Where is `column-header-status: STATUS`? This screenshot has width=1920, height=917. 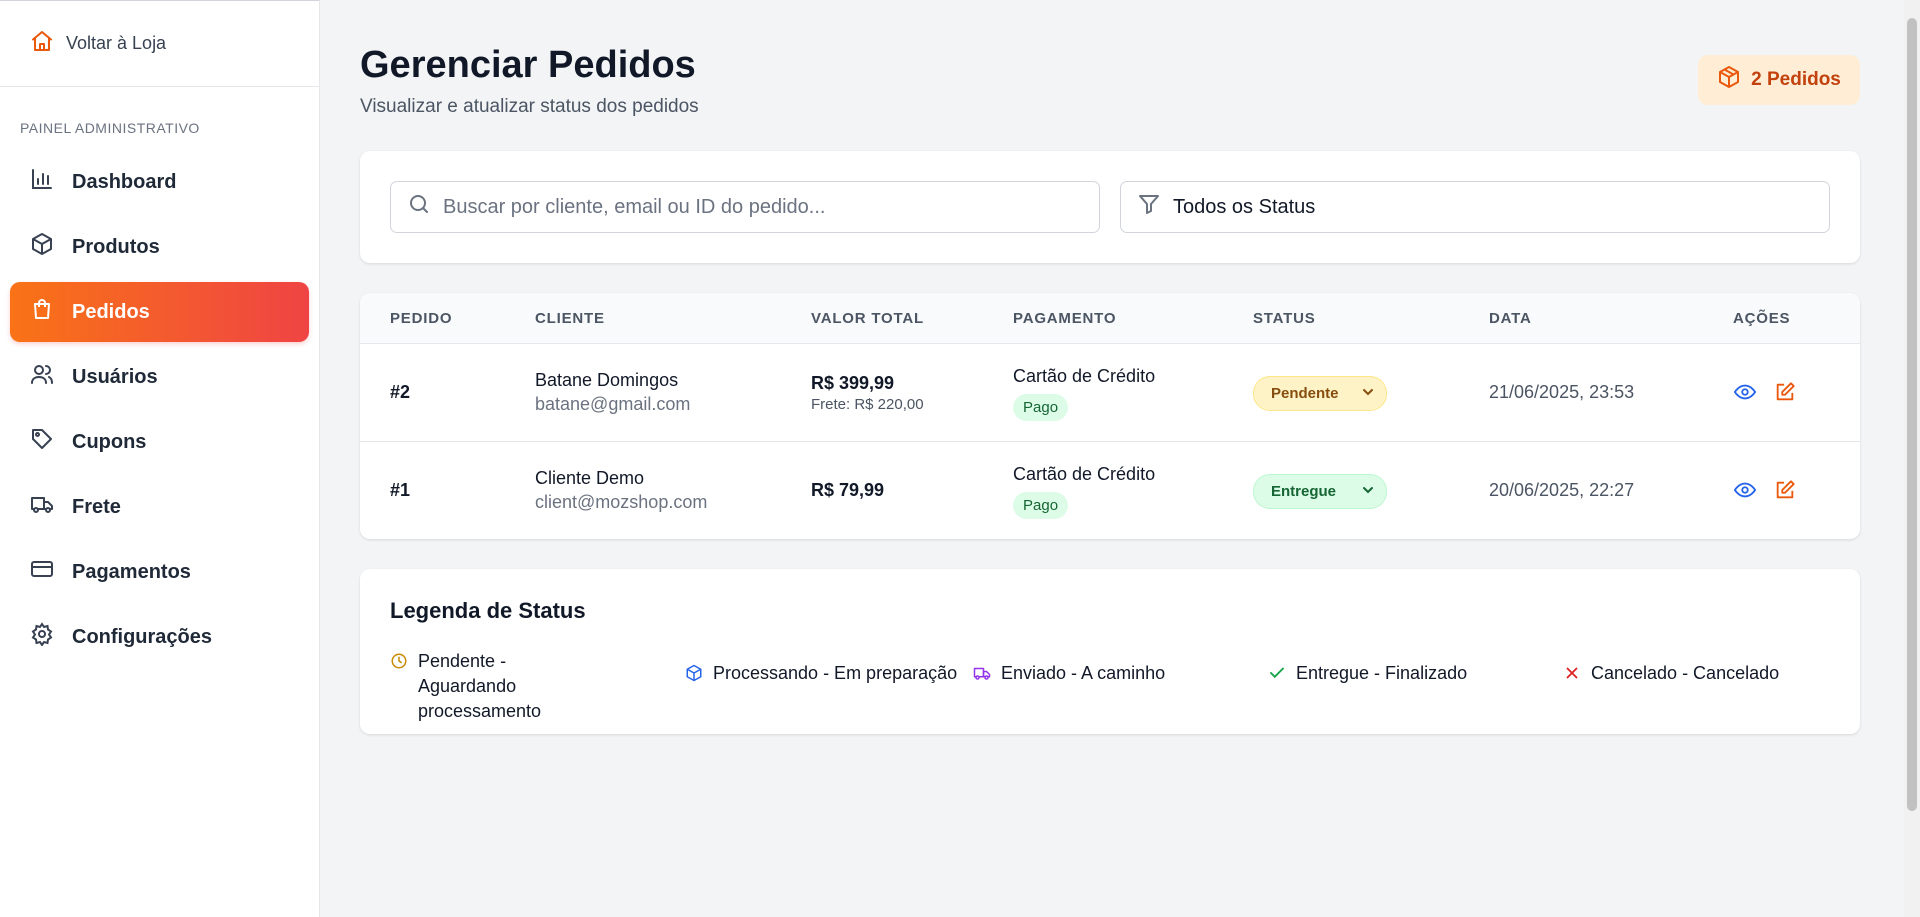
column-header-status: STATUS is located at coordinates (1284, 318).